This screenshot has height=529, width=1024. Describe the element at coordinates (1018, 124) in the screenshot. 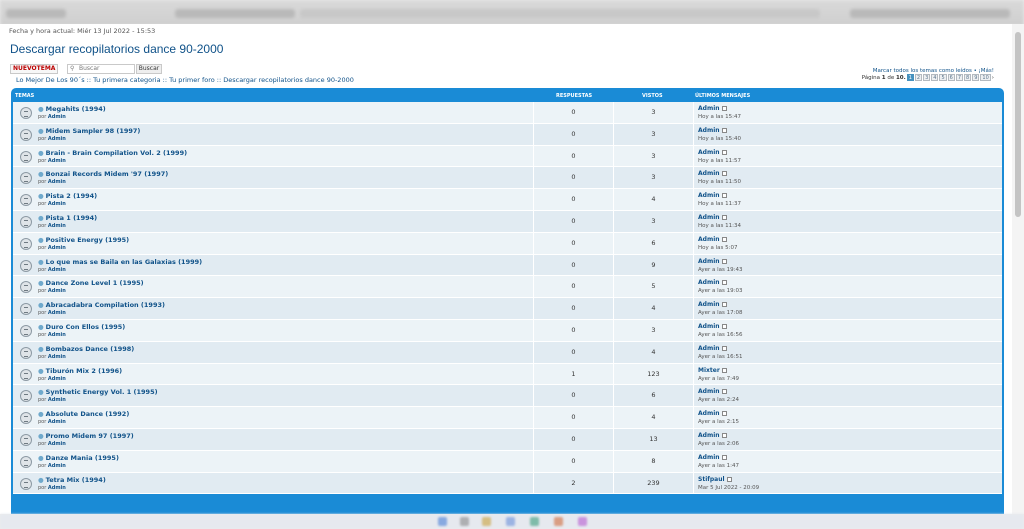

I see `scrollbar-thumb` at that location.